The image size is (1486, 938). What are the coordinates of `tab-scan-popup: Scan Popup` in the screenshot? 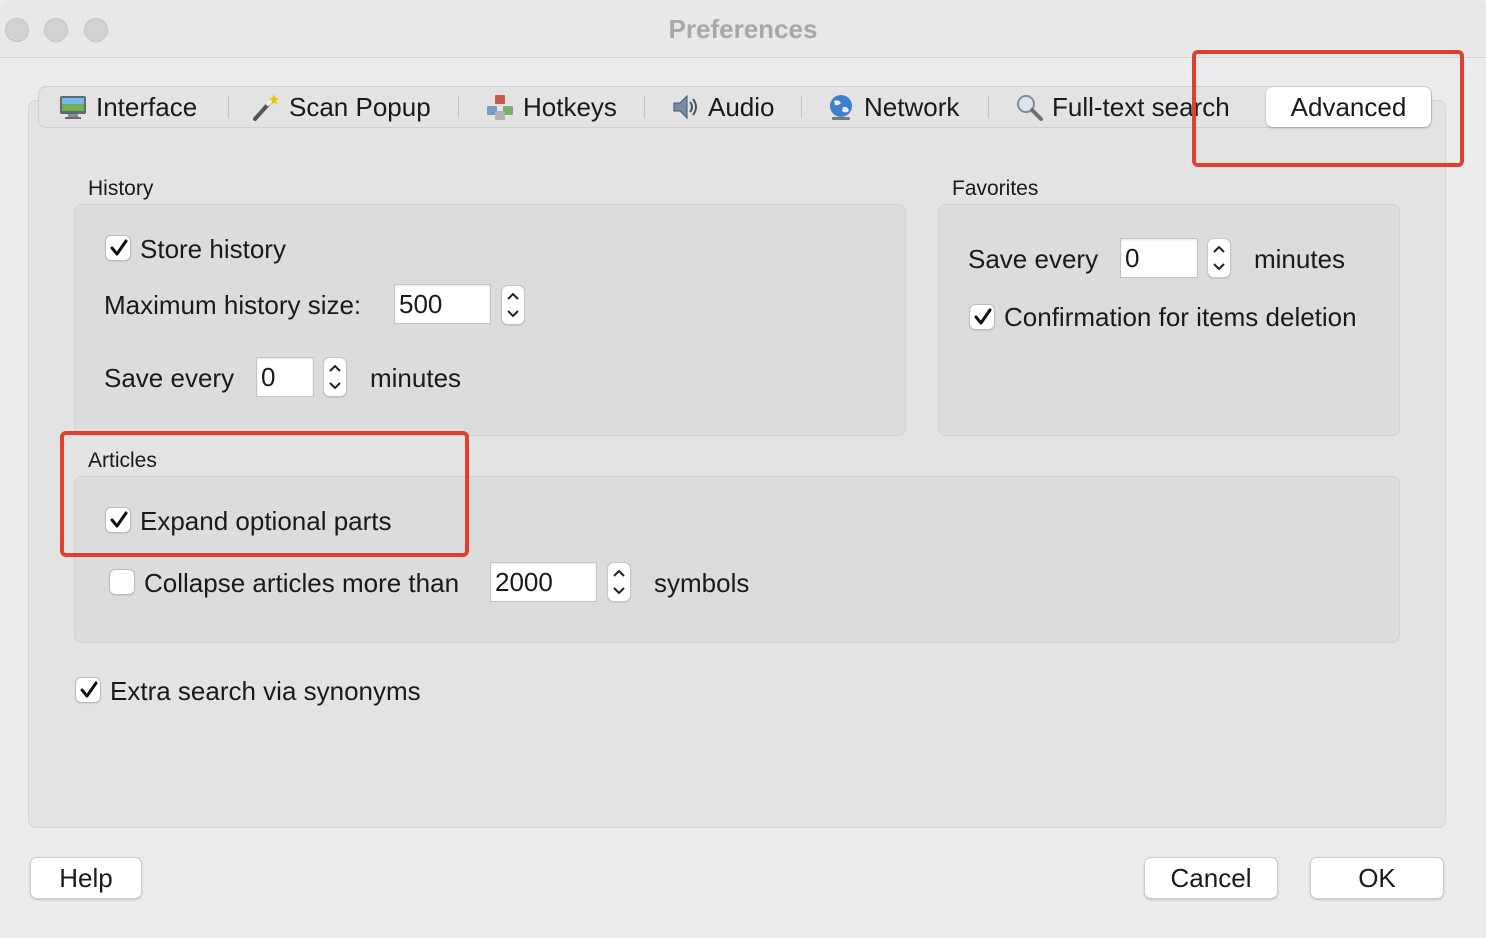 It's located at (341, 107).